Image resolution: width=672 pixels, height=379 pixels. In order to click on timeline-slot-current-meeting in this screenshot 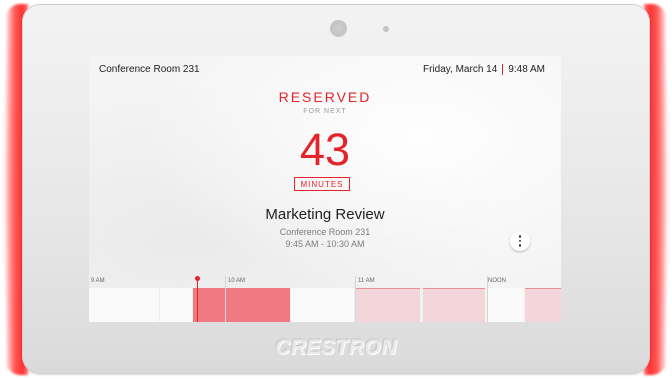, I will do `click(241, 305)`.